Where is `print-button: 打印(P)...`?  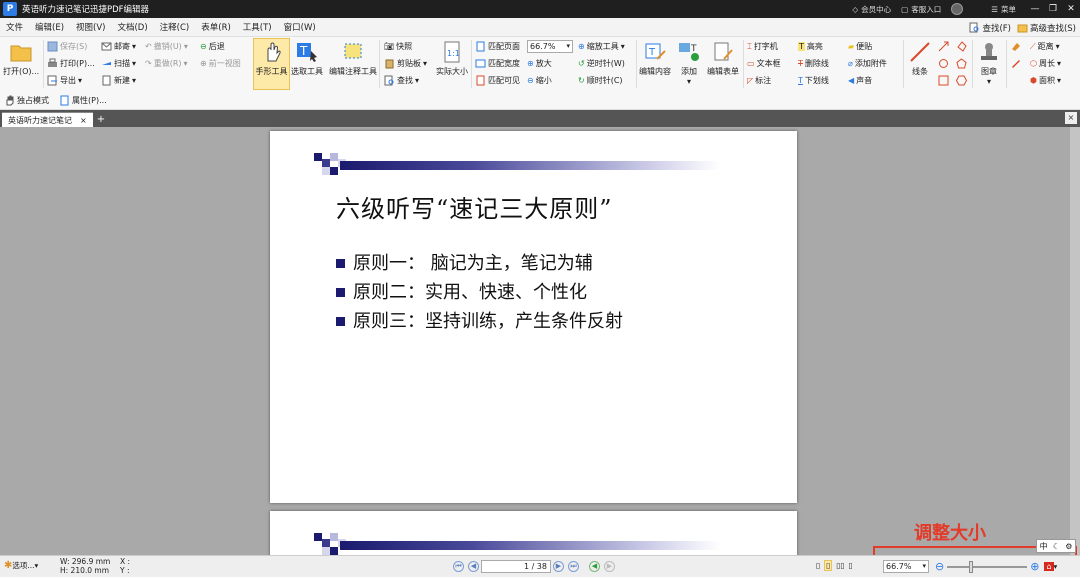 print-button: 打印(P)... is located at coordinates (71, 63).